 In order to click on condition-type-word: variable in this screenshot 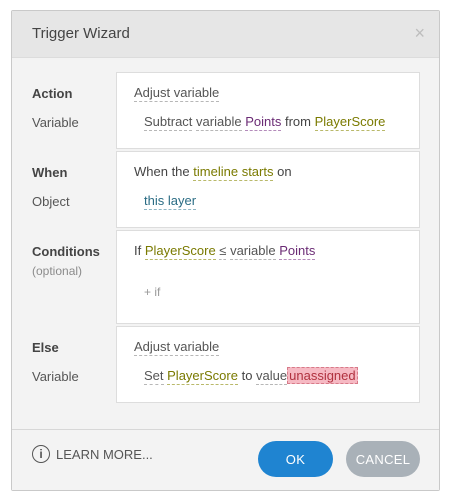, I will do `click(253, 251)`.